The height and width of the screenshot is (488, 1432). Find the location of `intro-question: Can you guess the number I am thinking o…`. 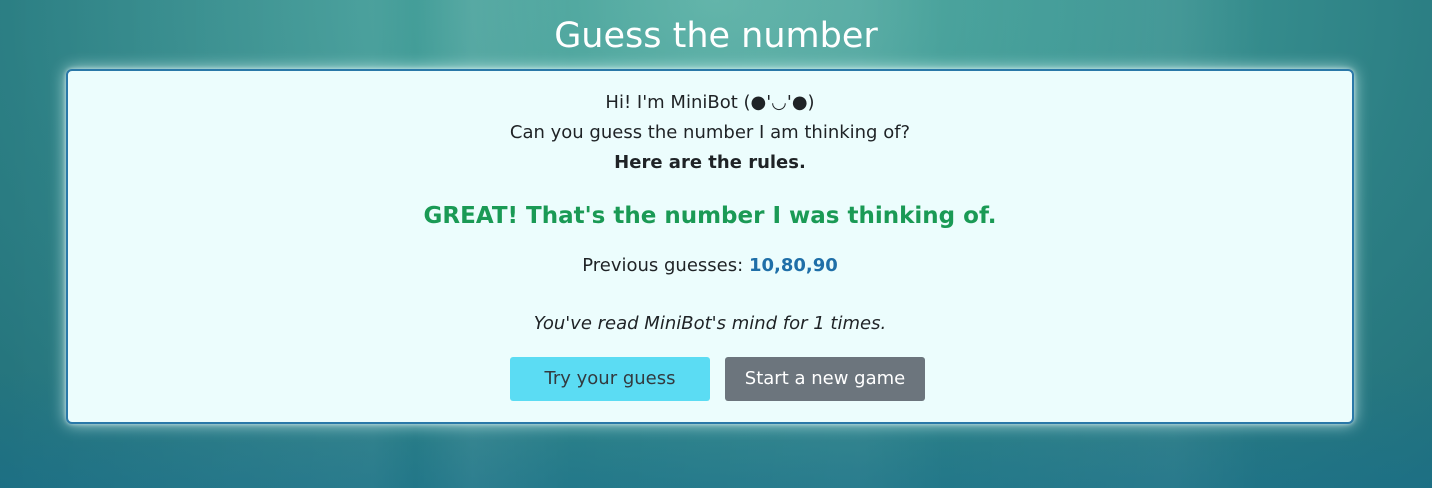

intro-question: Can you guess the number I am thinking o… is located at coordinates (710, 132).